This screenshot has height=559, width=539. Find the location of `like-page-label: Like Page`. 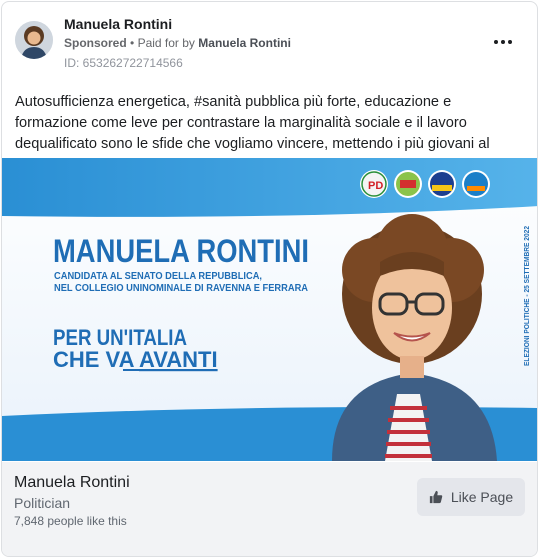

like-page-label: Like Page is located at coordinates (482, 497).